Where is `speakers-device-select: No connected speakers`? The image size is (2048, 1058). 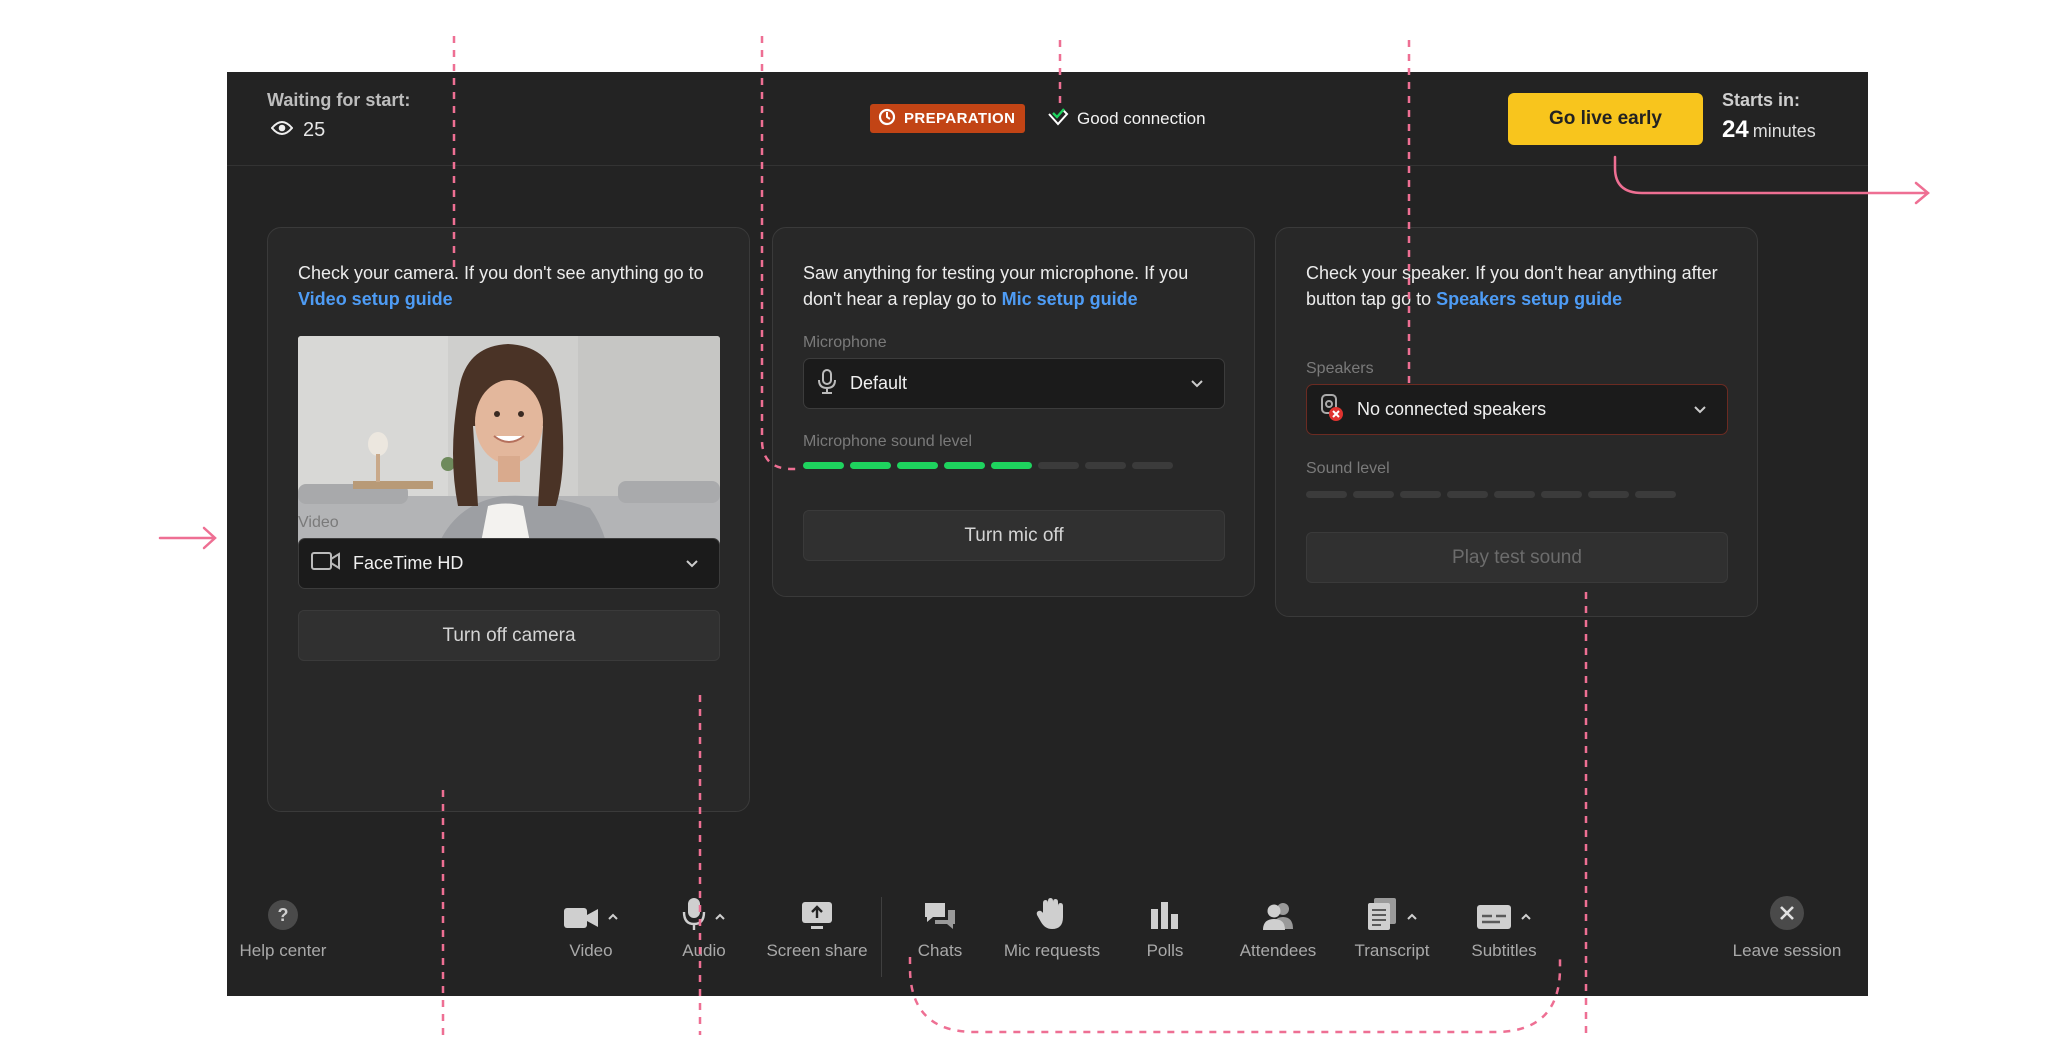
speakers-device-select: No connected speakers is located at coordinates (1517, 409).